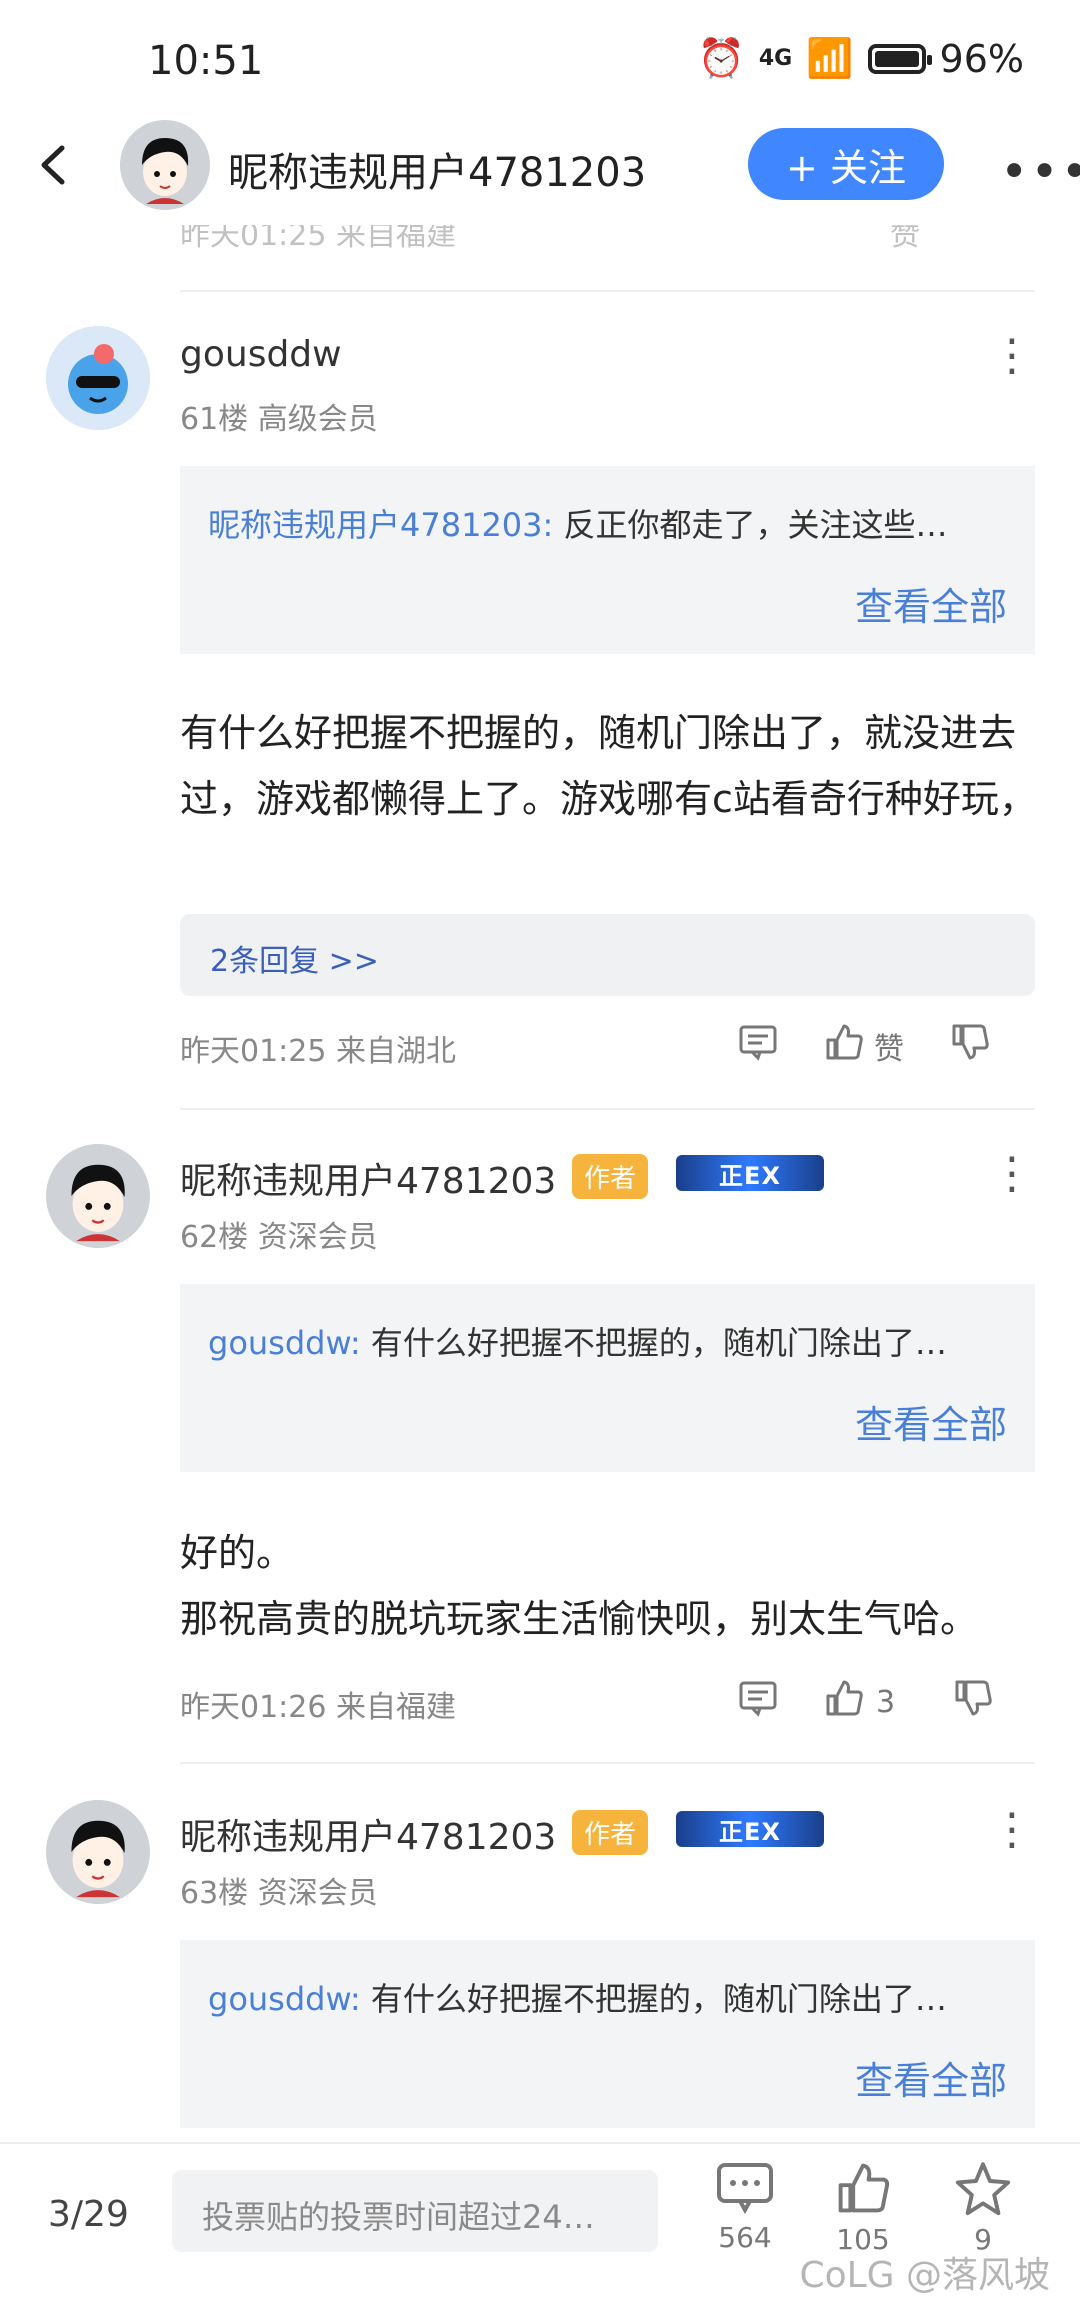  What do you see at coordinates (899, 58) in the screenshot?
I see `battery-icon` at bounding box center [899, 58].